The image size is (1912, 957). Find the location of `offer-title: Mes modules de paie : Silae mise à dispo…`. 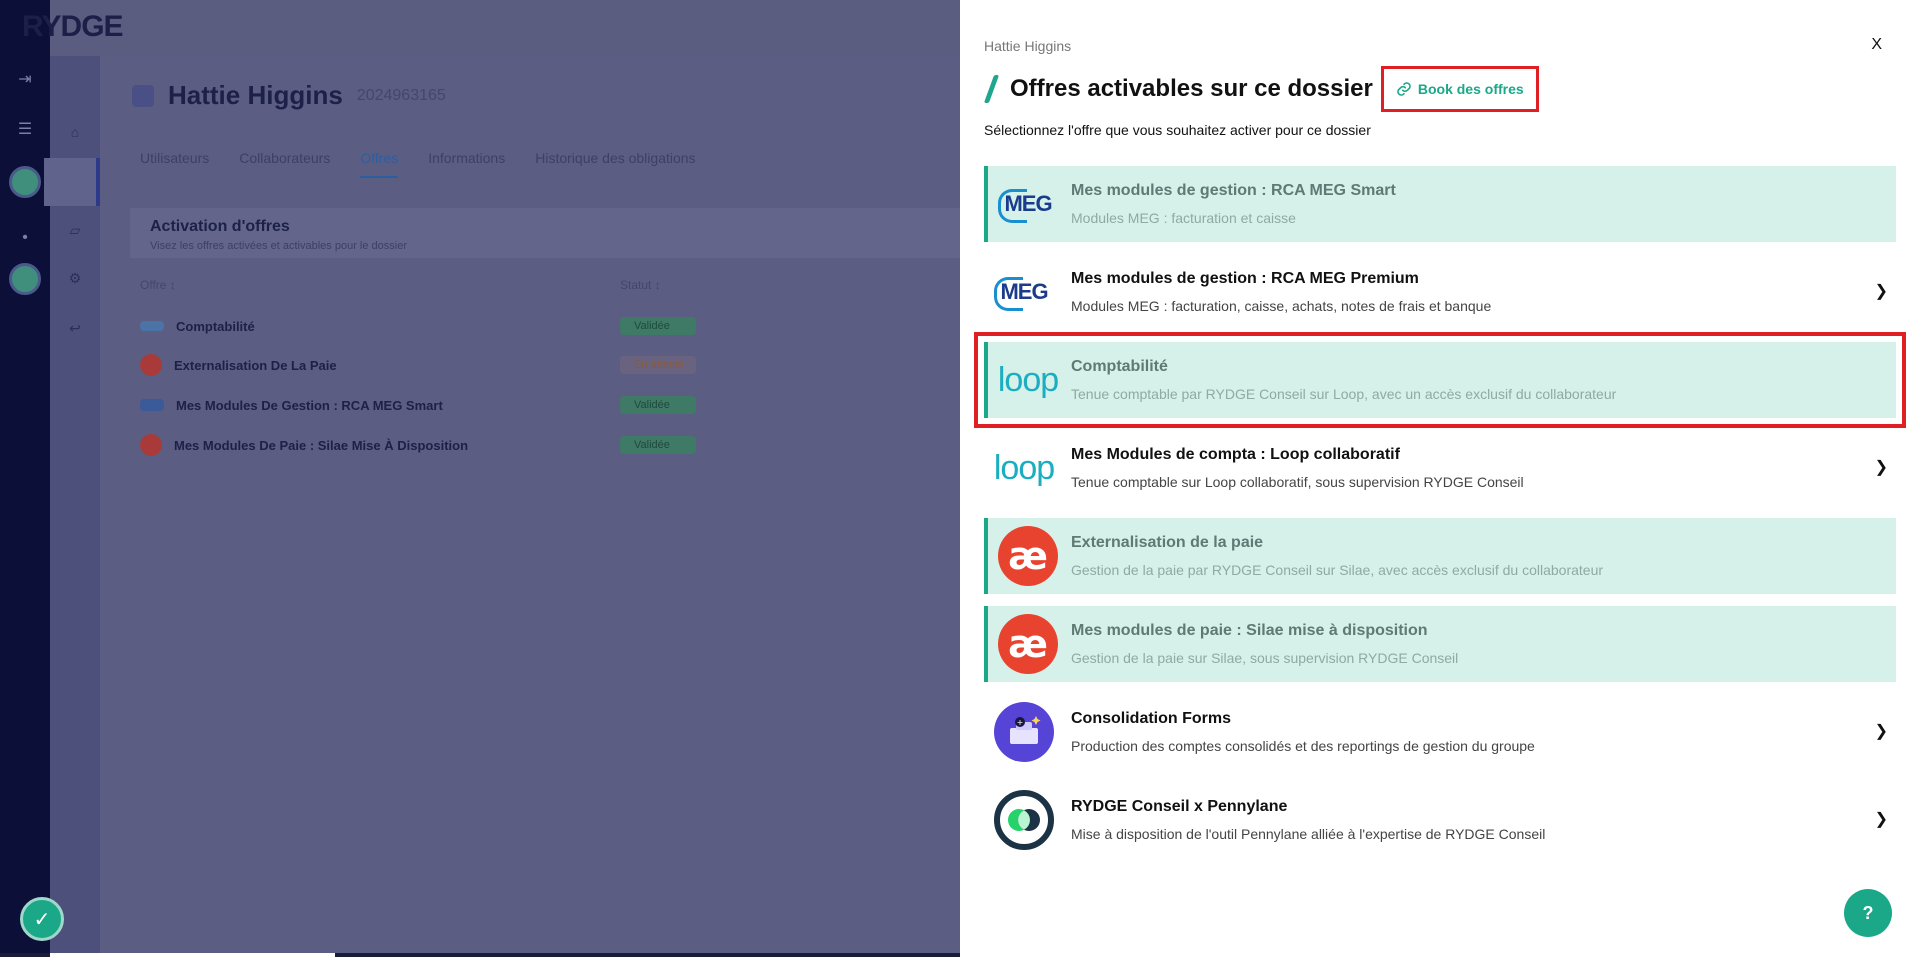

offer-title: Mes modules de paie : Silae mise à dispo… is located at coordinates (1249, 630).